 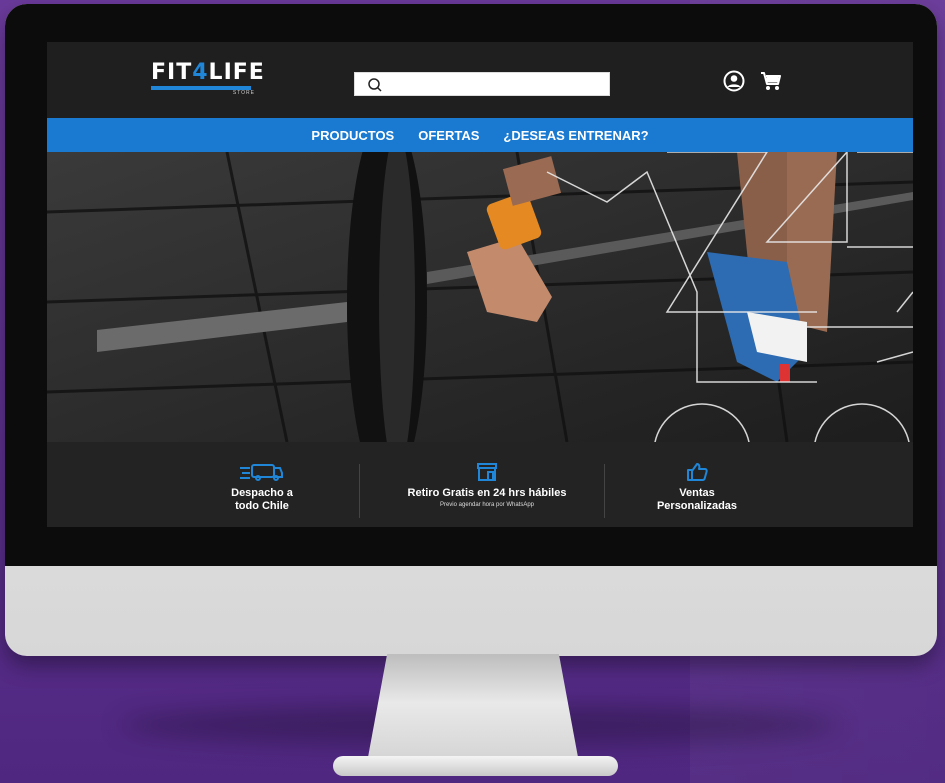 What do you see at coordinates (487, 472) in the screenshot?
I see `store-icon` at bounding box center [487, 472].